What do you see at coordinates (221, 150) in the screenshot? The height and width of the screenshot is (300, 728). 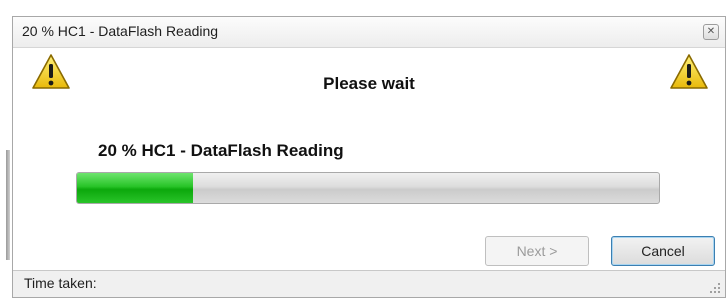 I see `progress-status-label: 20 % HC1 - DataFlash Reading` at bounding box center [221, 150].